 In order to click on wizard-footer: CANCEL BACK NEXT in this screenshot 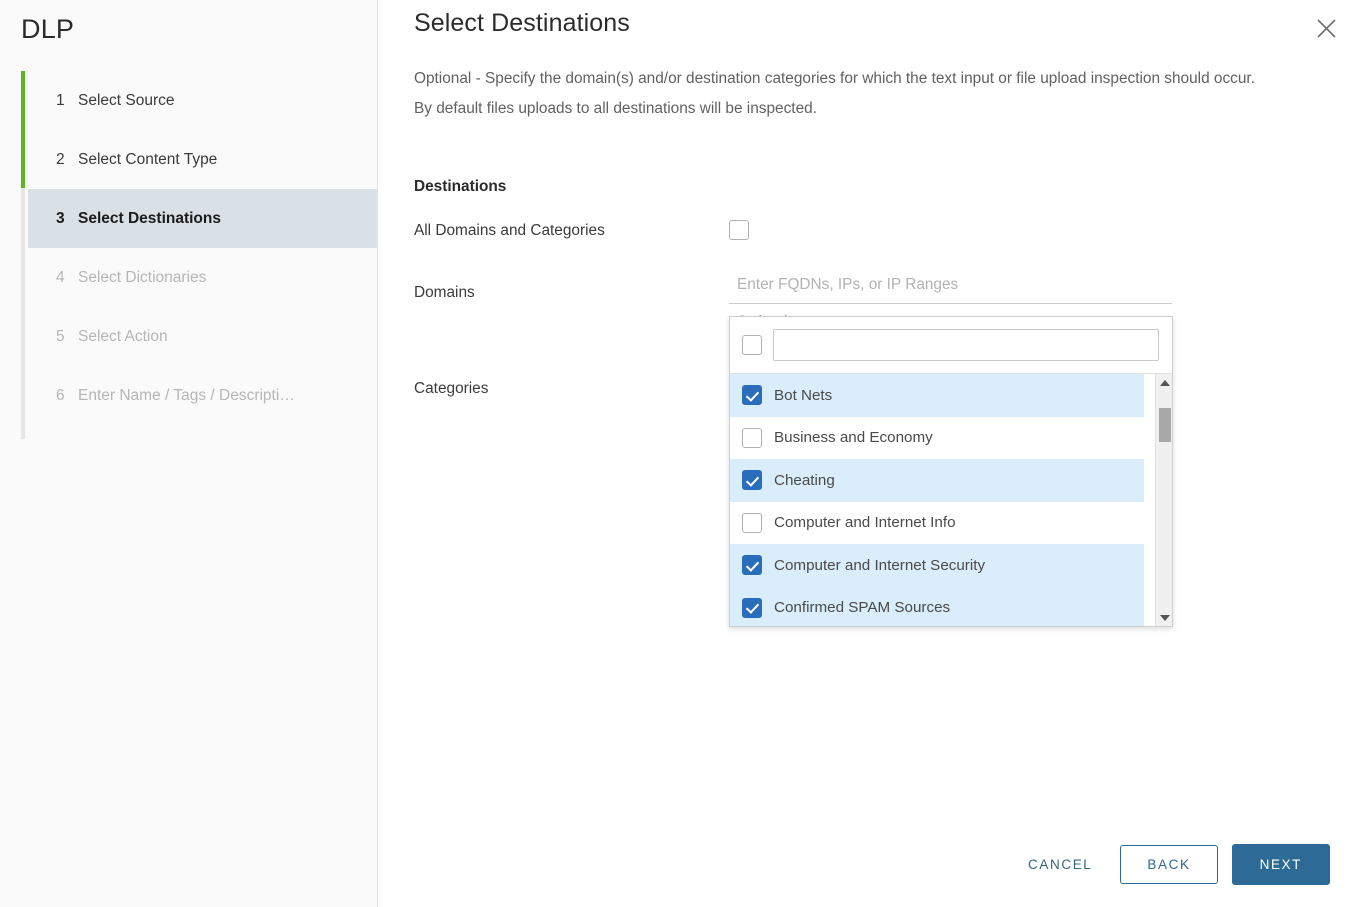, I will do `click(1172, 864)`.